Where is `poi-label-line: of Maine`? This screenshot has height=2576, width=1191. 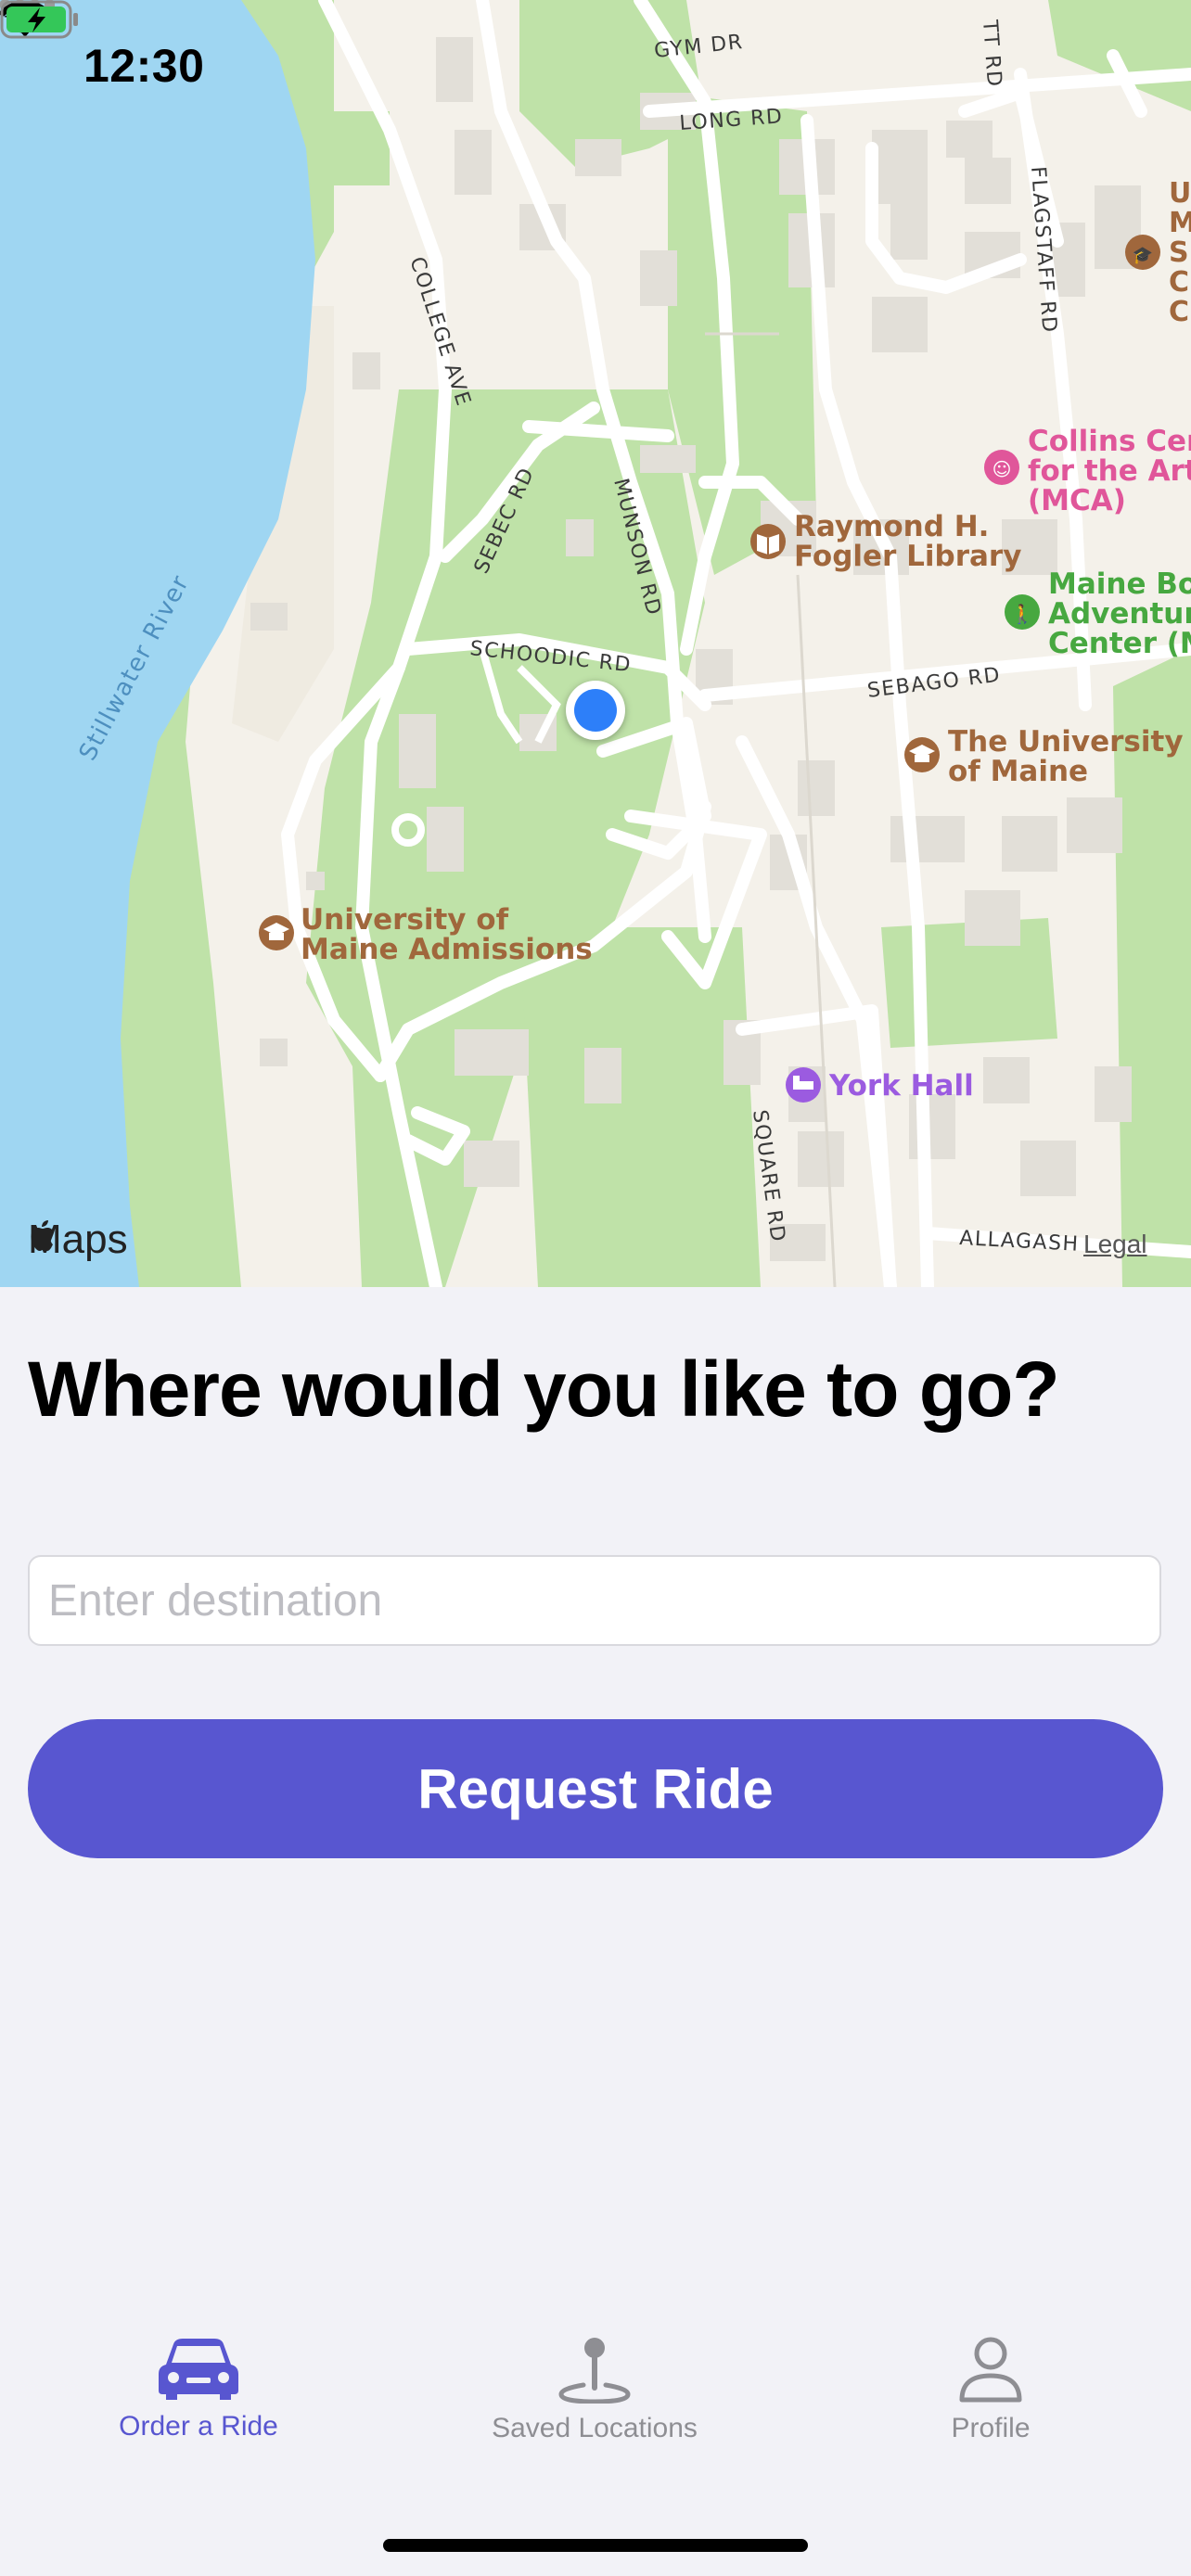
poi-label-line: of Maine is located at coordinates (1018, 772).